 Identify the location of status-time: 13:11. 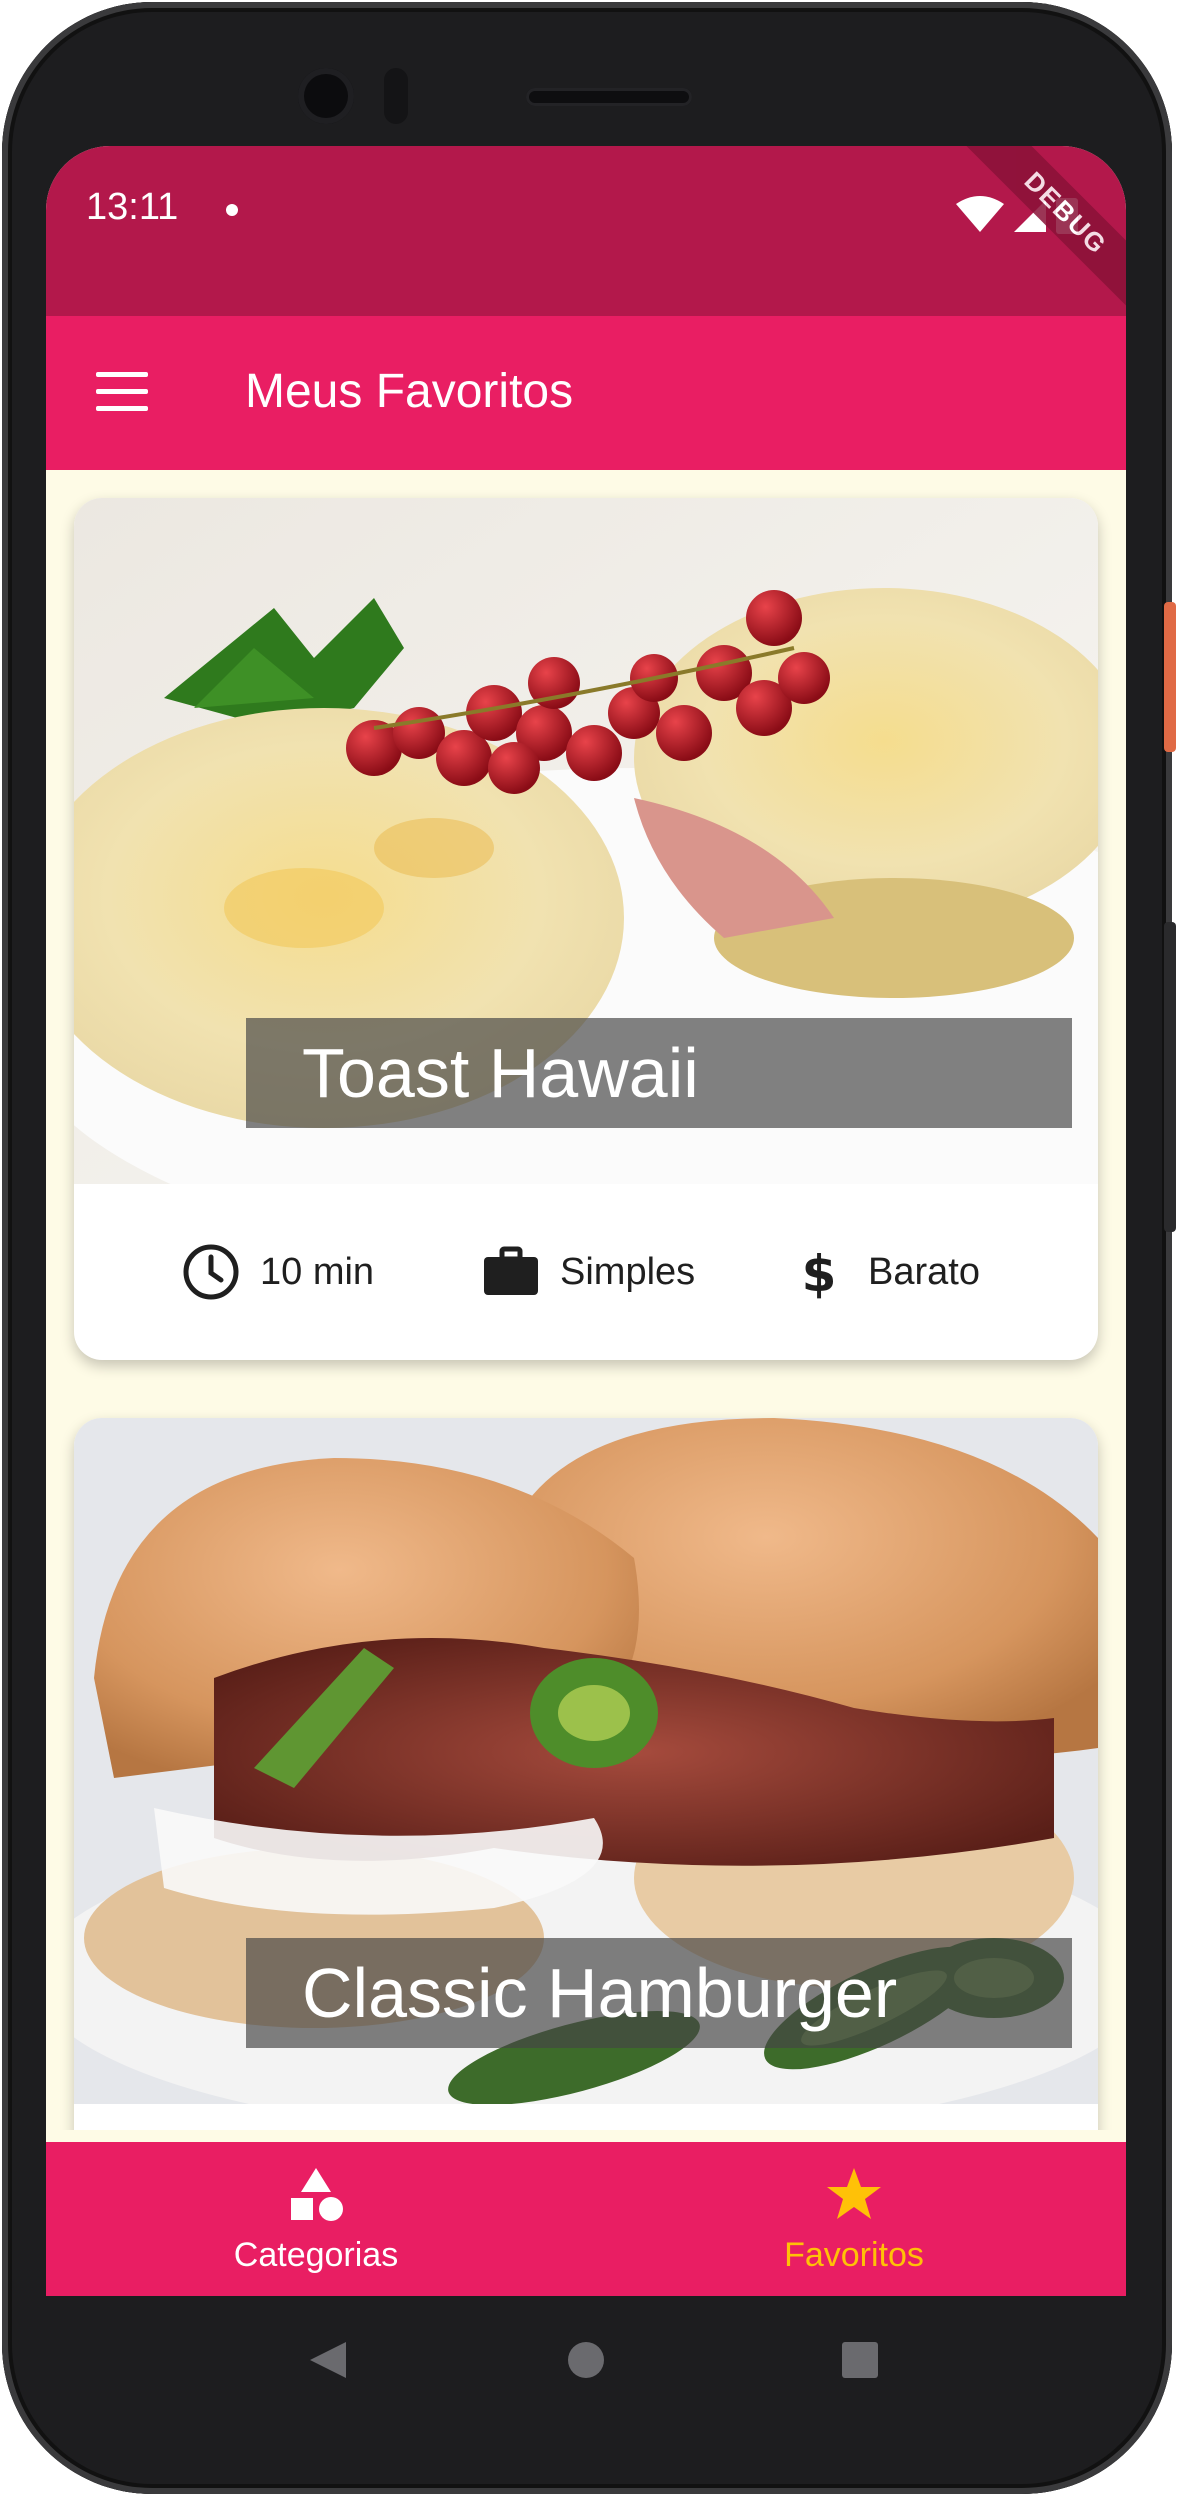
(132, 207).